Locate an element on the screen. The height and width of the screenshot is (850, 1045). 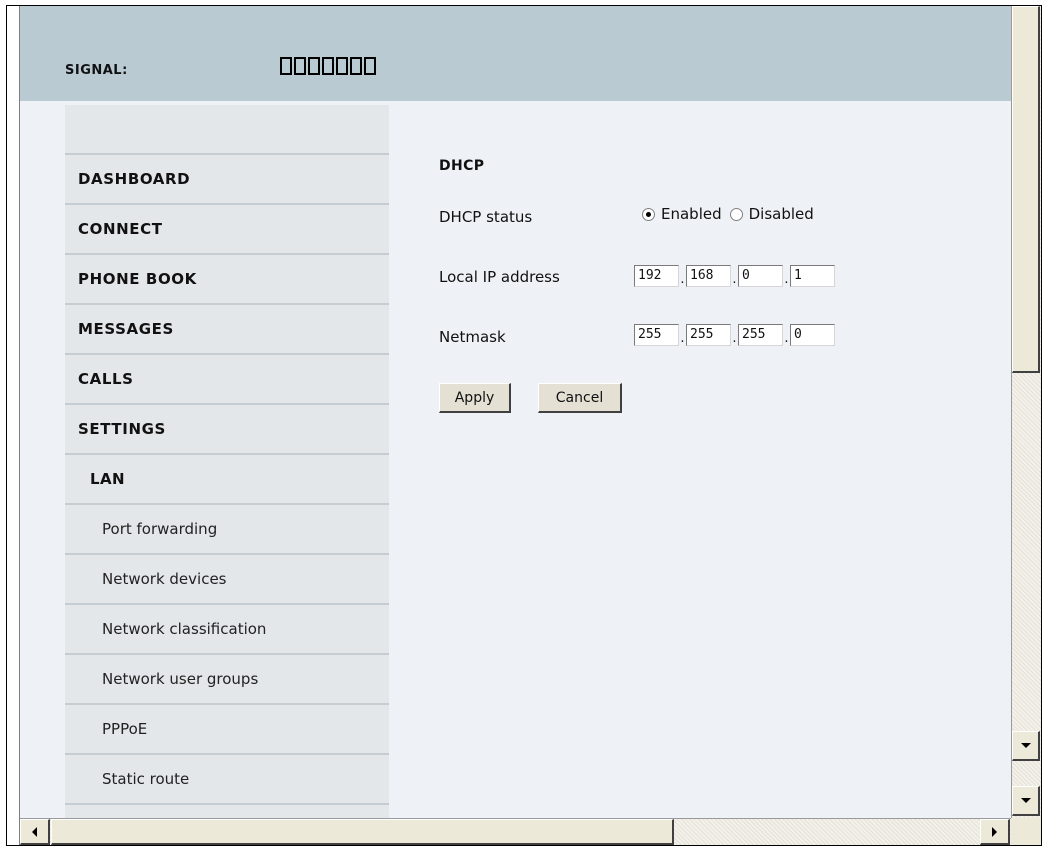
dhcp-disabled-radio is located at coordinates (736, 214).